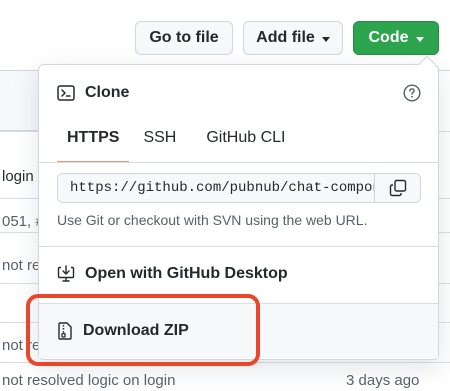 This screenshot has width=450, height=391. Describe the element at coordinates (159, 146) in the screenshot. I see `tab-ssh: SSH` at that location.